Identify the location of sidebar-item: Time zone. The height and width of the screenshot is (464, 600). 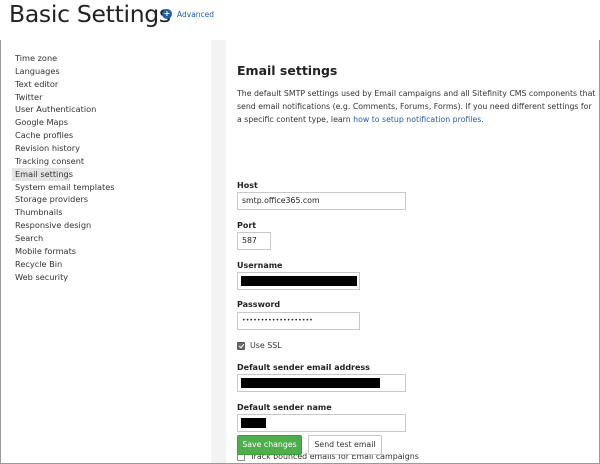
(110, 58).